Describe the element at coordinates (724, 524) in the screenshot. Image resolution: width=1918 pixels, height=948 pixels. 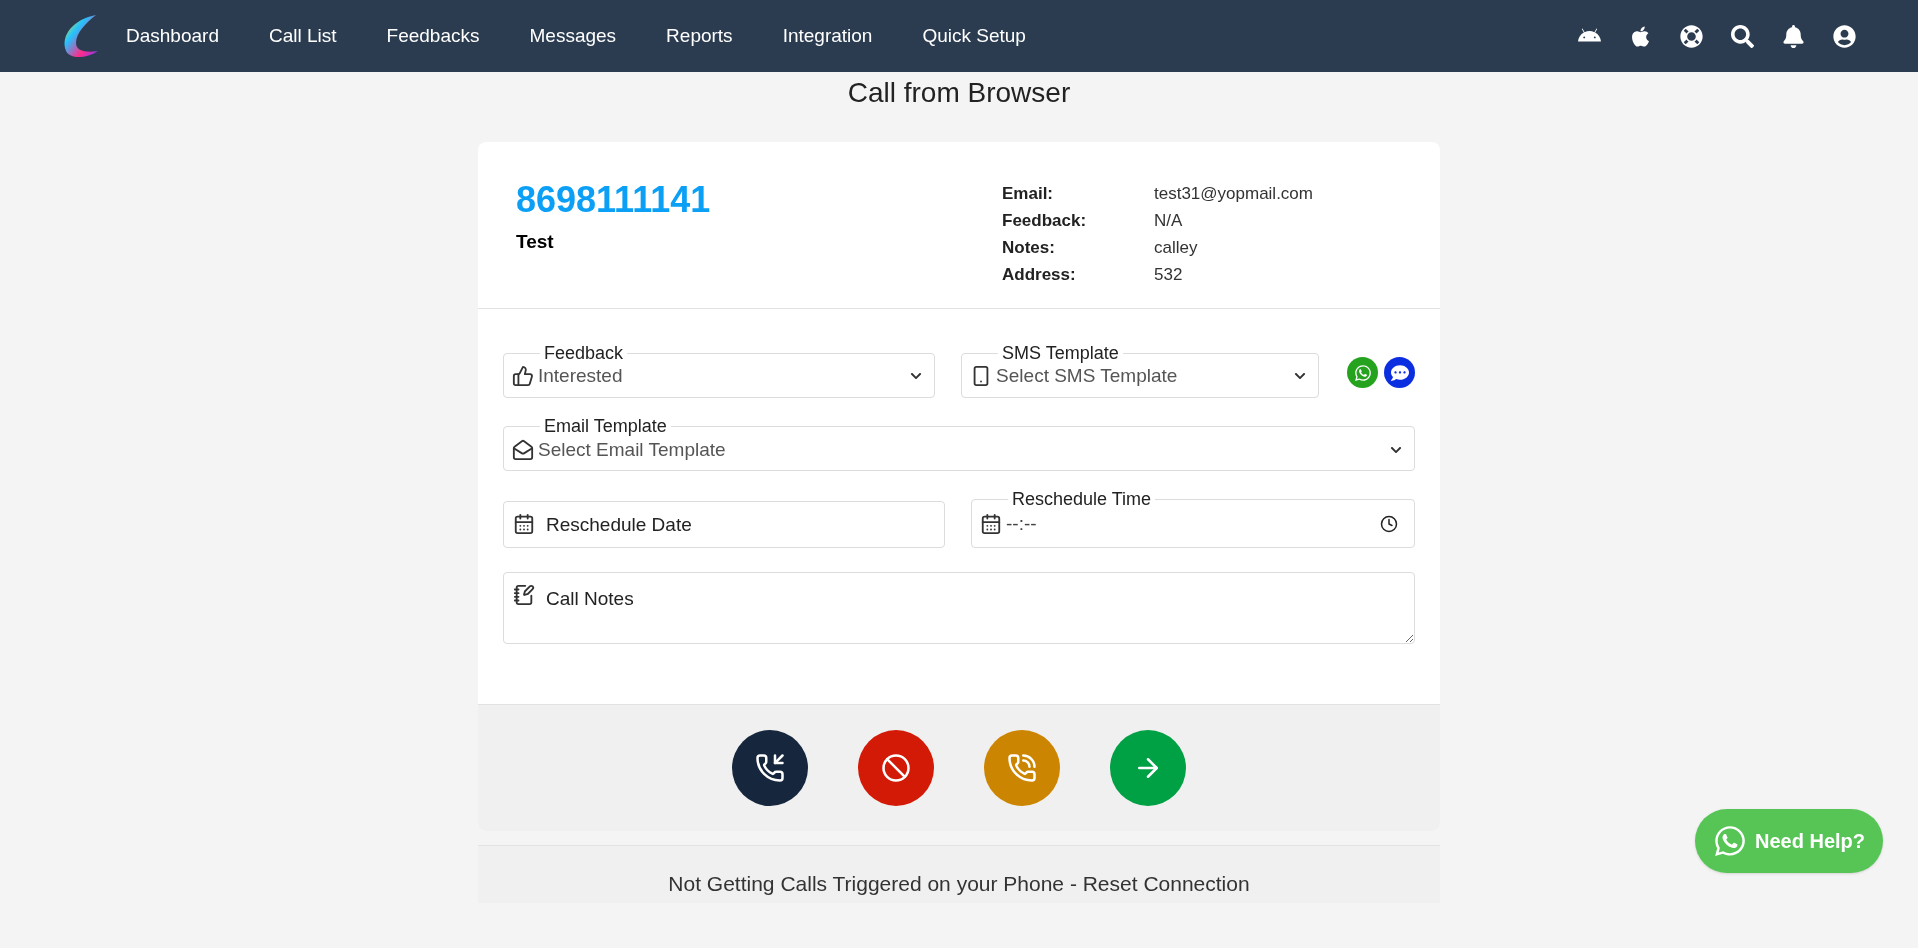
I see `date-field: Reschedule Date` at that location.